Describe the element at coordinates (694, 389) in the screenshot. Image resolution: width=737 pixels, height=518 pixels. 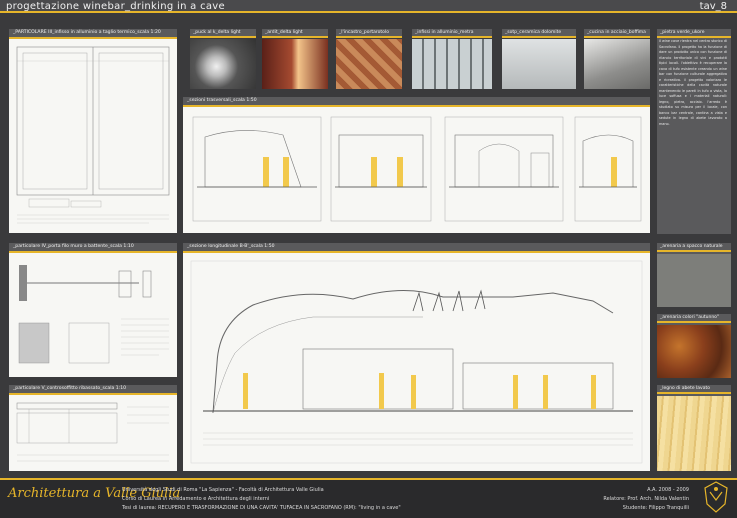
I see `sidebar-label: _legno di abete lavato` at that location.